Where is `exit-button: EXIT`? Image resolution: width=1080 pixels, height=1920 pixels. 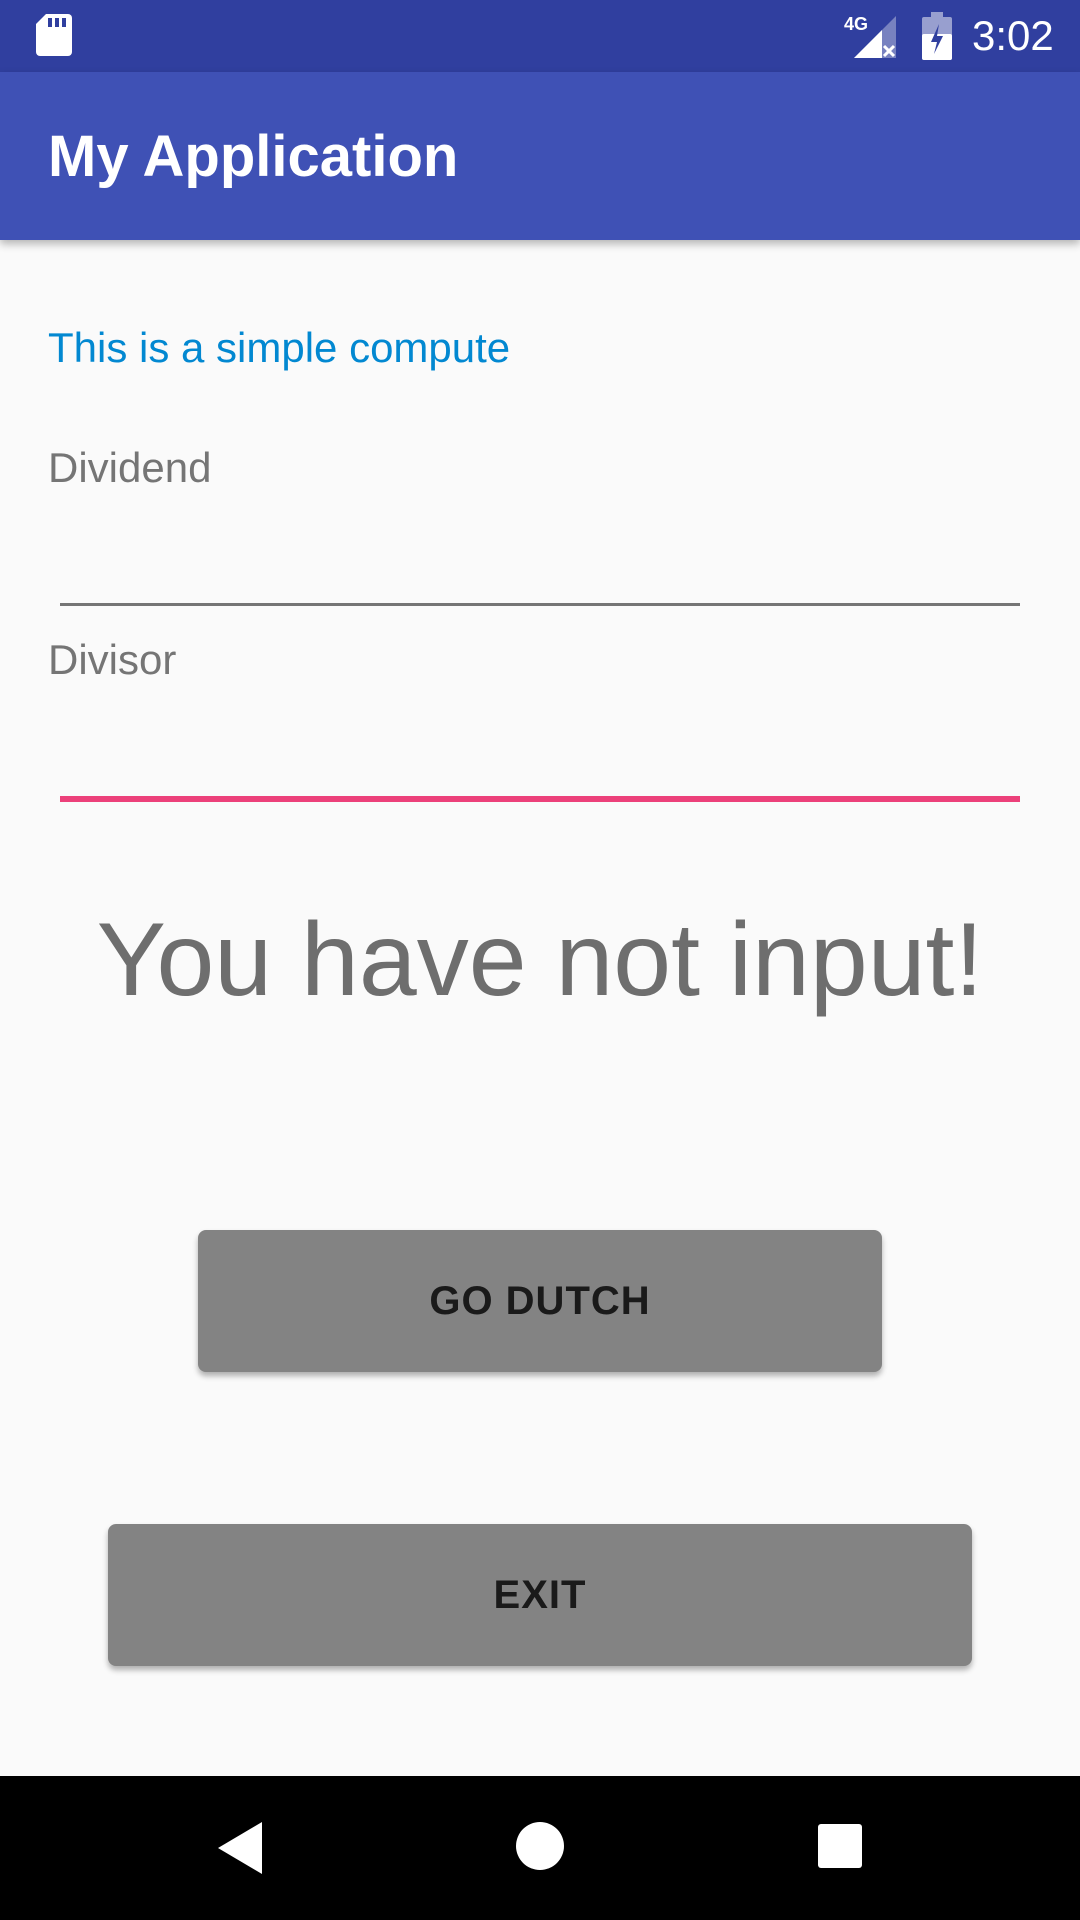
exit-button: EXIT is located at coordinates (540, 1595).